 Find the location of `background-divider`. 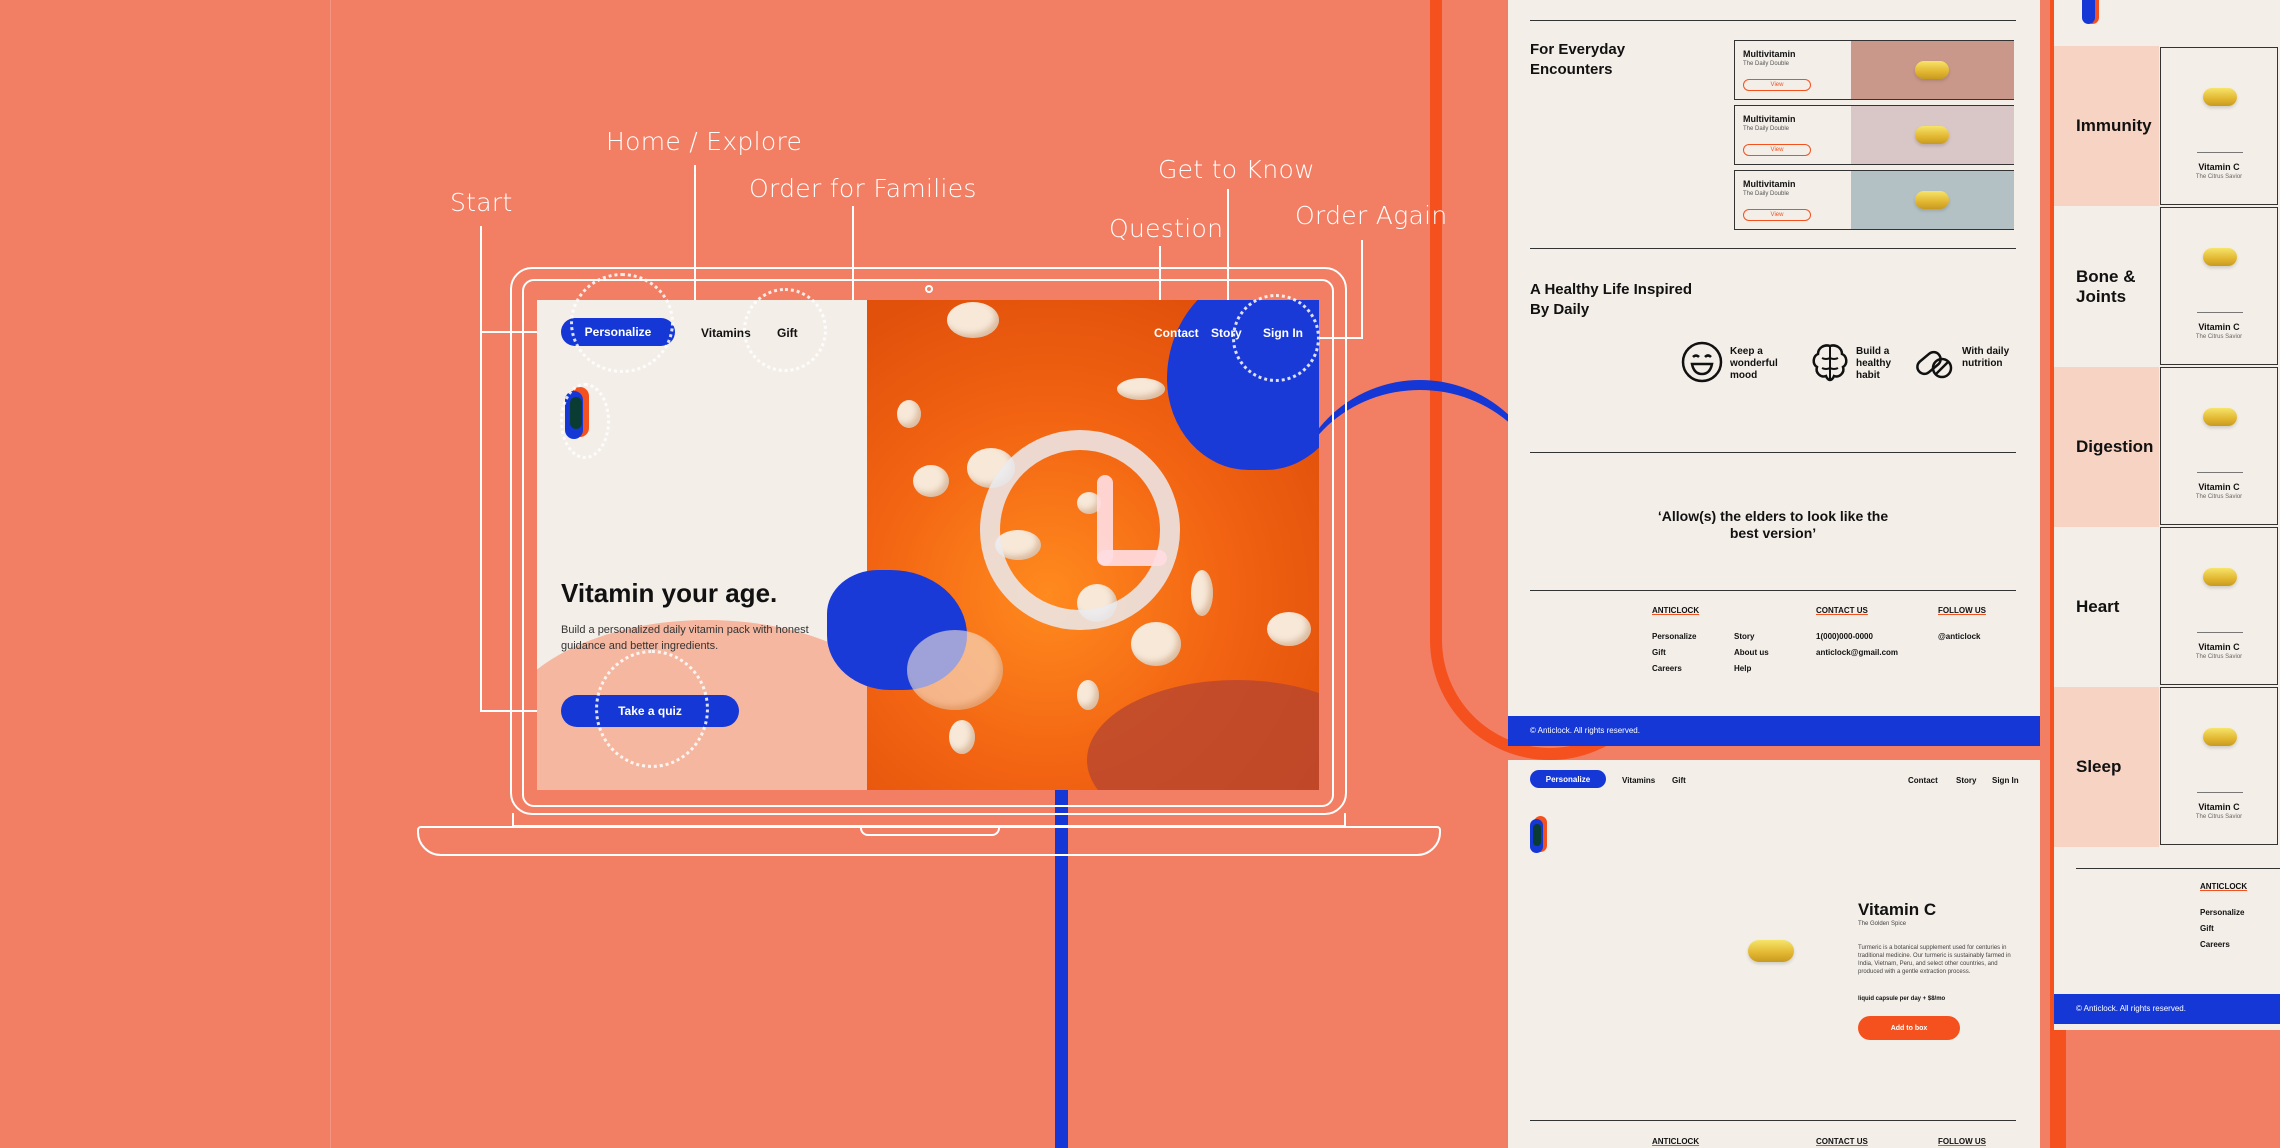

background-divider is located at coordinates (330, 574).